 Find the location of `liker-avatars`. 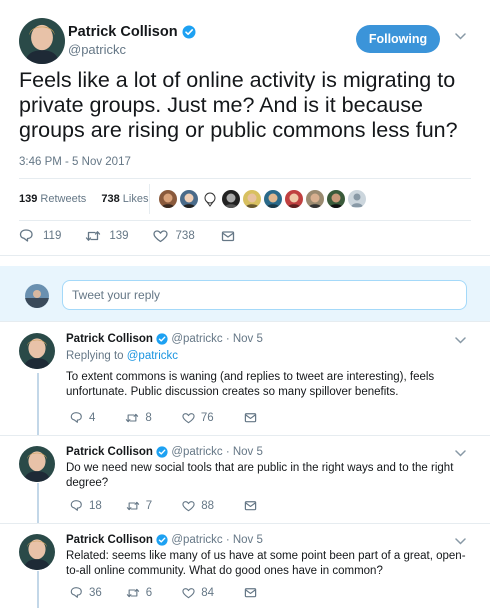

liker-avatars is located at coordinates (262, 199).